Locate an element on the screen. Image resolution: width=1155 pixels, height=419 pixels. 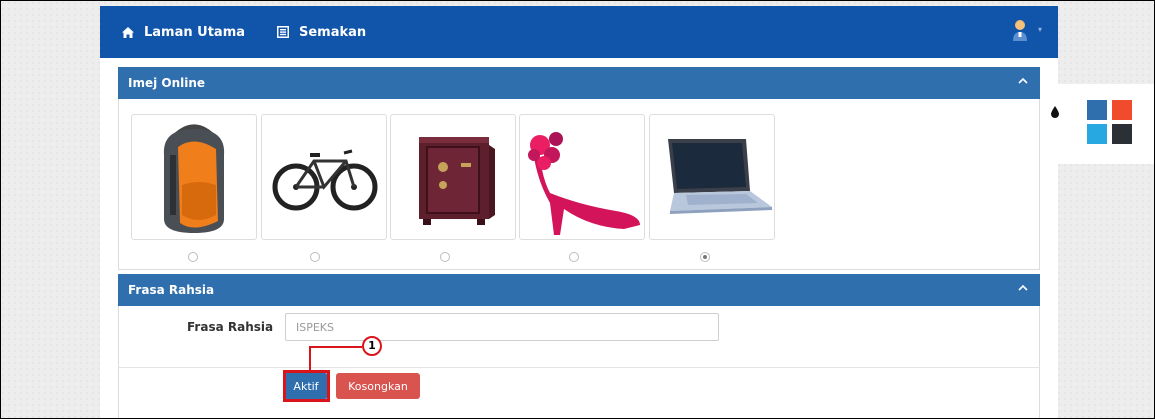
image-panel-title: Imej Online is located at coordinates (167, 83).